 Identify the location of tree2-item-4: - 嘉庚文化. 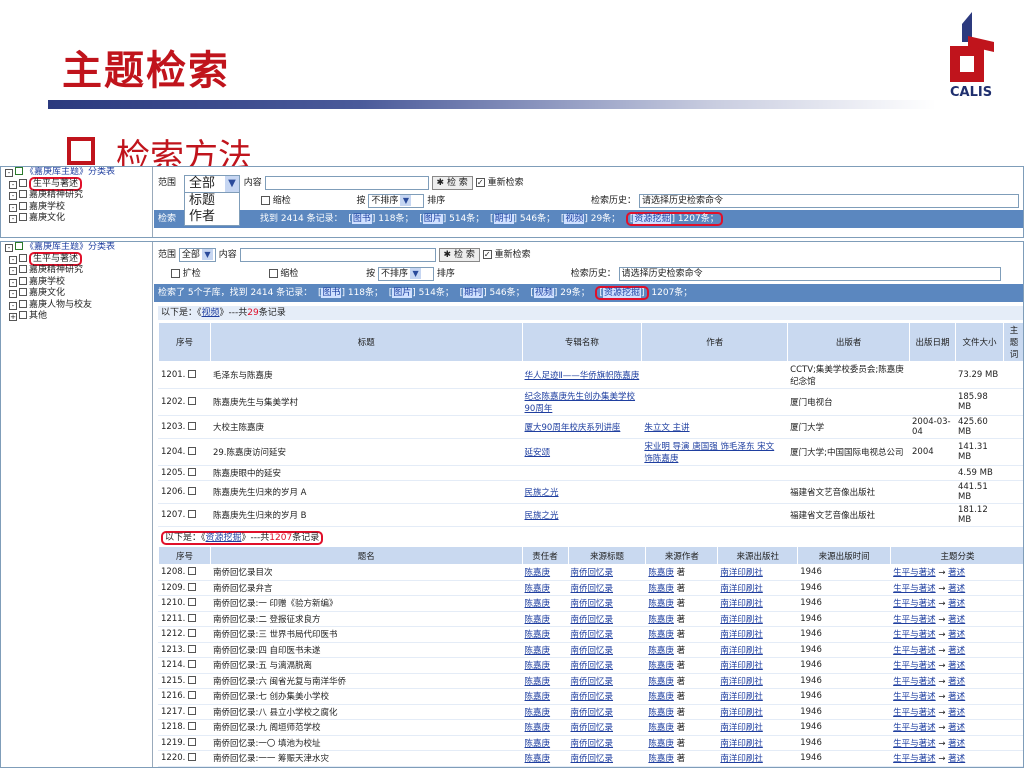
(76, 294).